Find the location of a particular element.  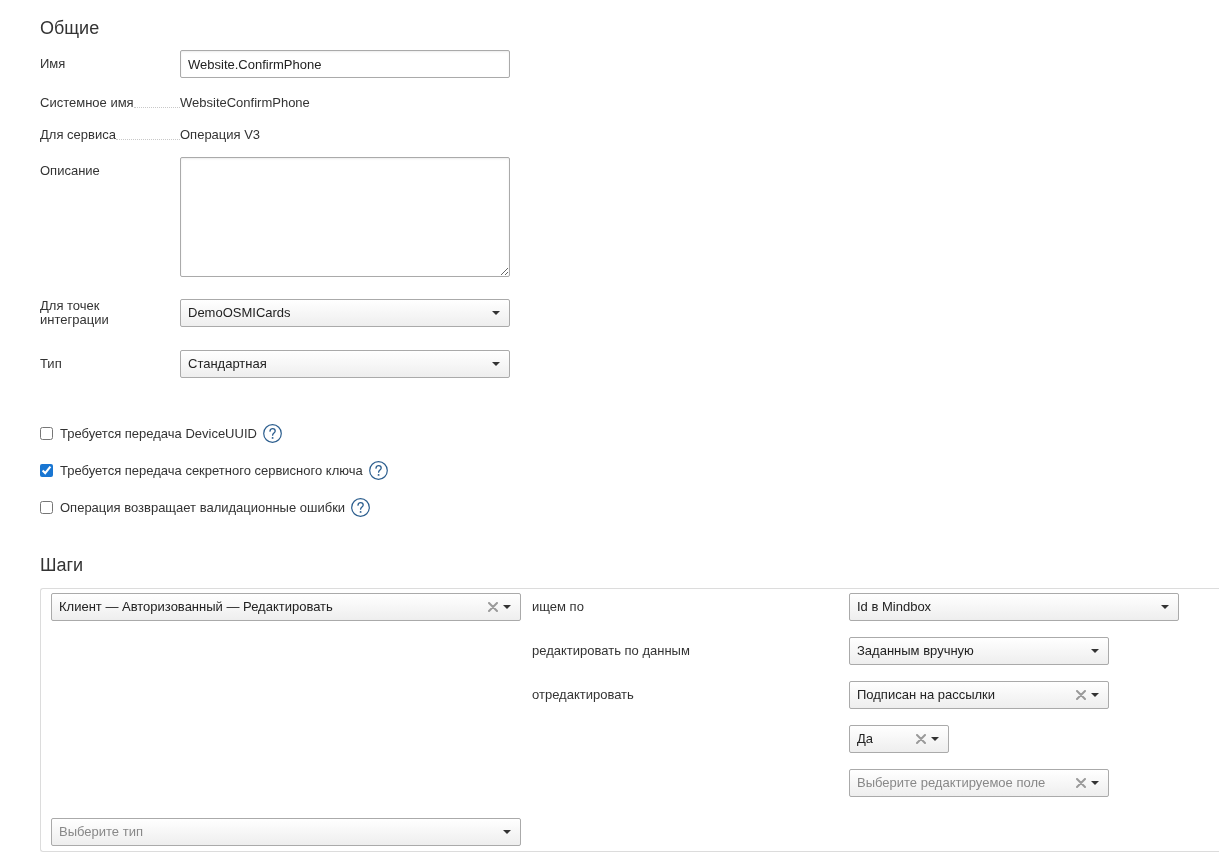

checkbox-label: Требуется передача секретного сервисного ключа is located at coordinates (211, 470).